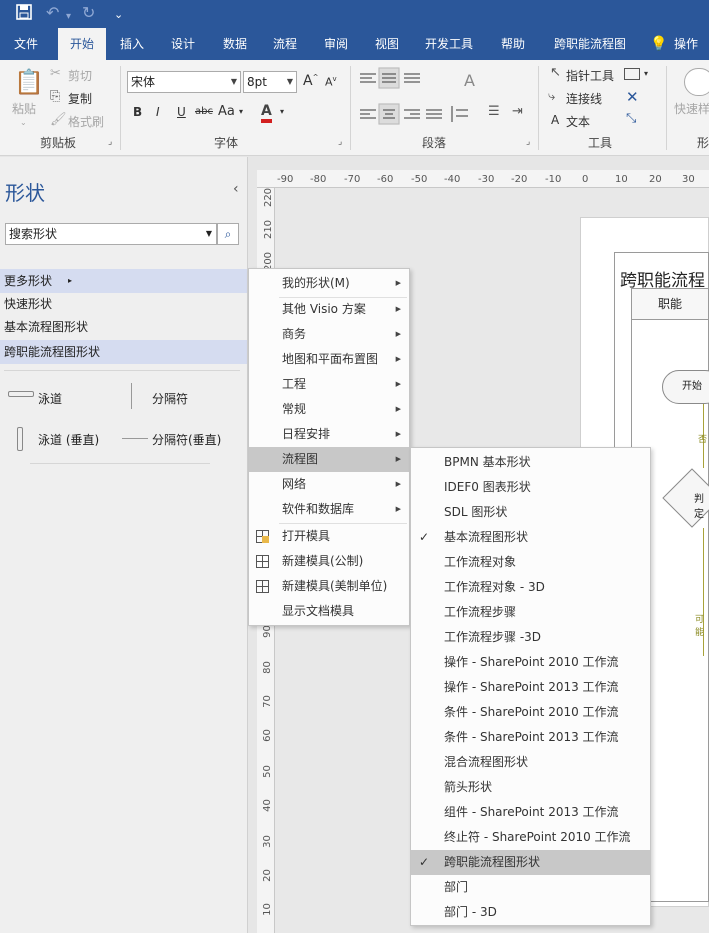  Describe the element at coordinates (329, 611) in the screenshot. I see `menu-item-show-document-stencil: 显示文档模具` at that location.